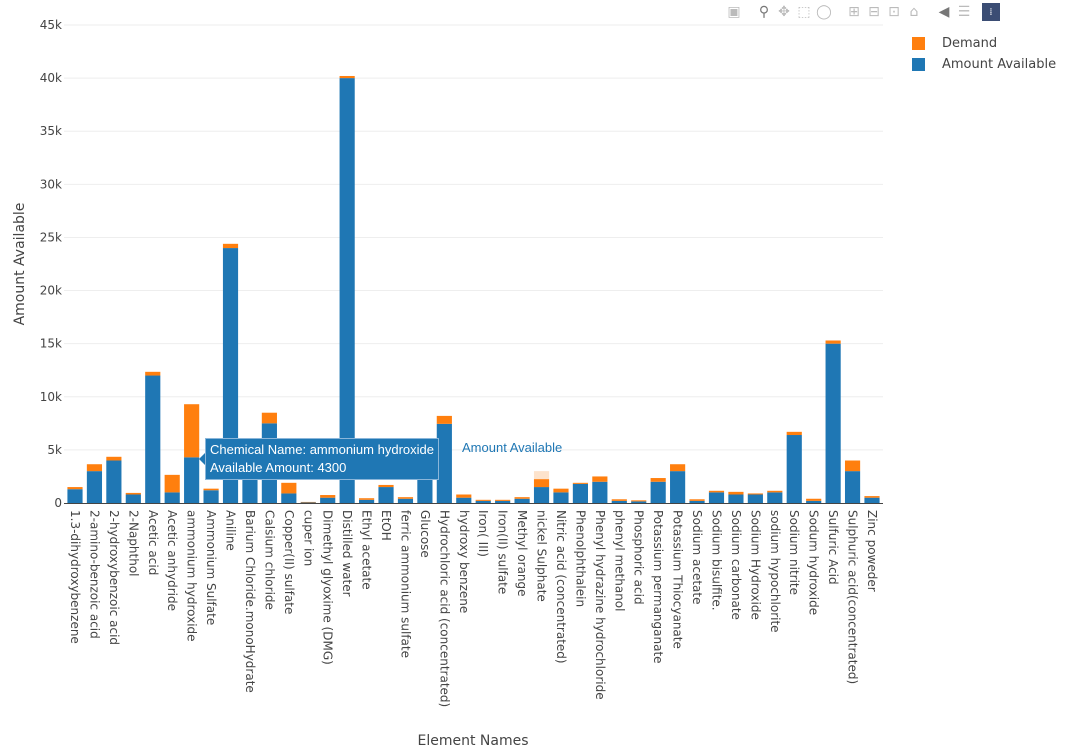 The width and height of the screenshot is (1077, 751). I want to click on modebar: ▣ ⚲ ✥ ⬚ ◯ ⊞ ⊟ ⊡ ⌂ ◀ ☰ ⁞, so click(862, 12).